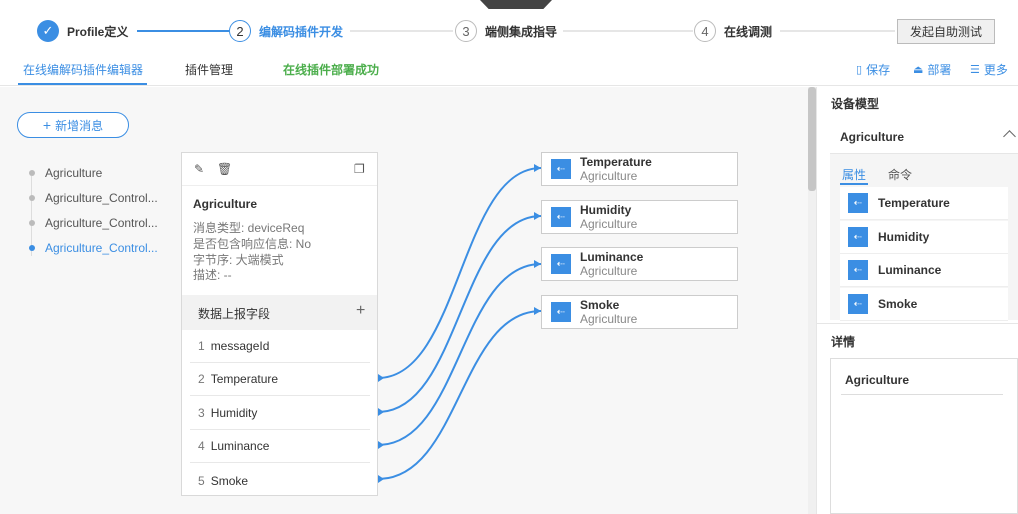 The height and width of the screenshot is (514, 1018). Describe the element at coordinates (733, 31) in the screenshot. I see `step-online-debug: 4 在线调测` at that location.